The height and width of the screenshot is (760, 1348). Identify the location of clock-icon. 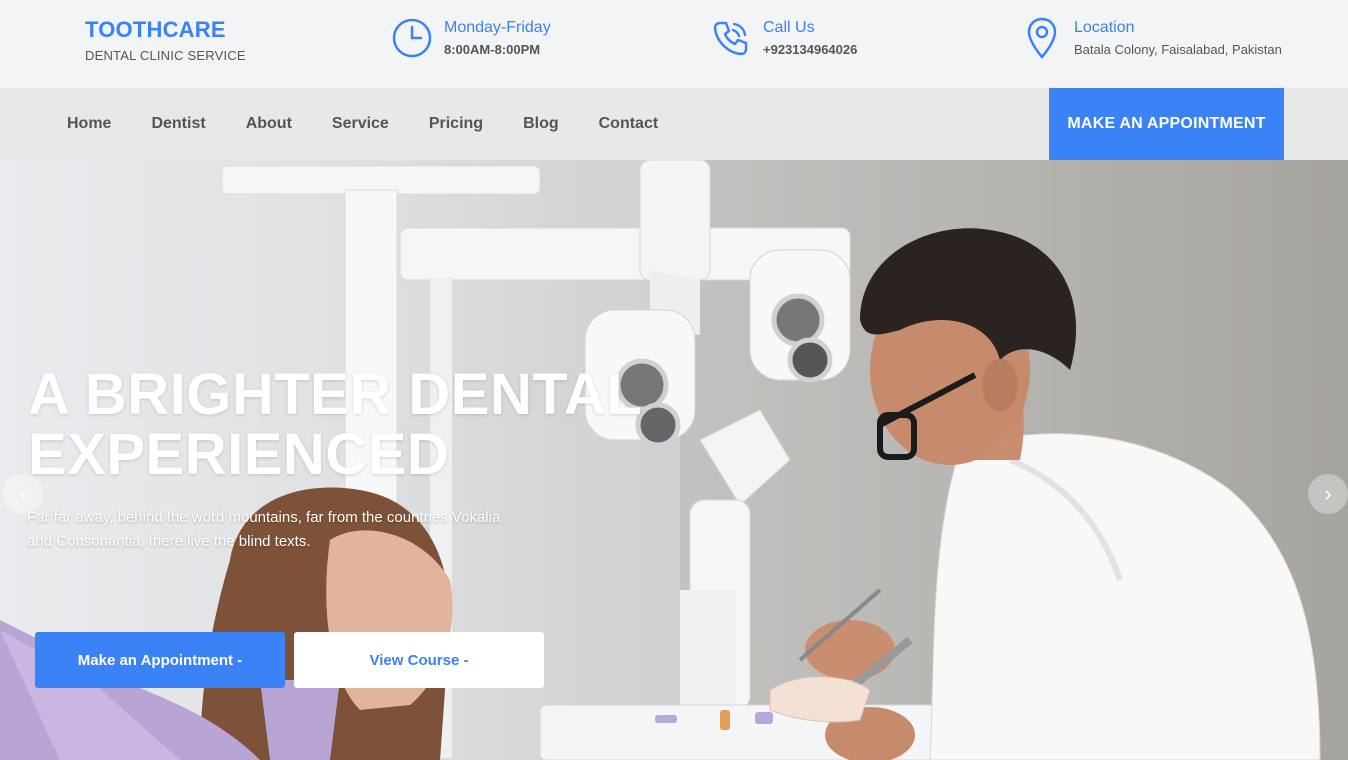
(412, 38).